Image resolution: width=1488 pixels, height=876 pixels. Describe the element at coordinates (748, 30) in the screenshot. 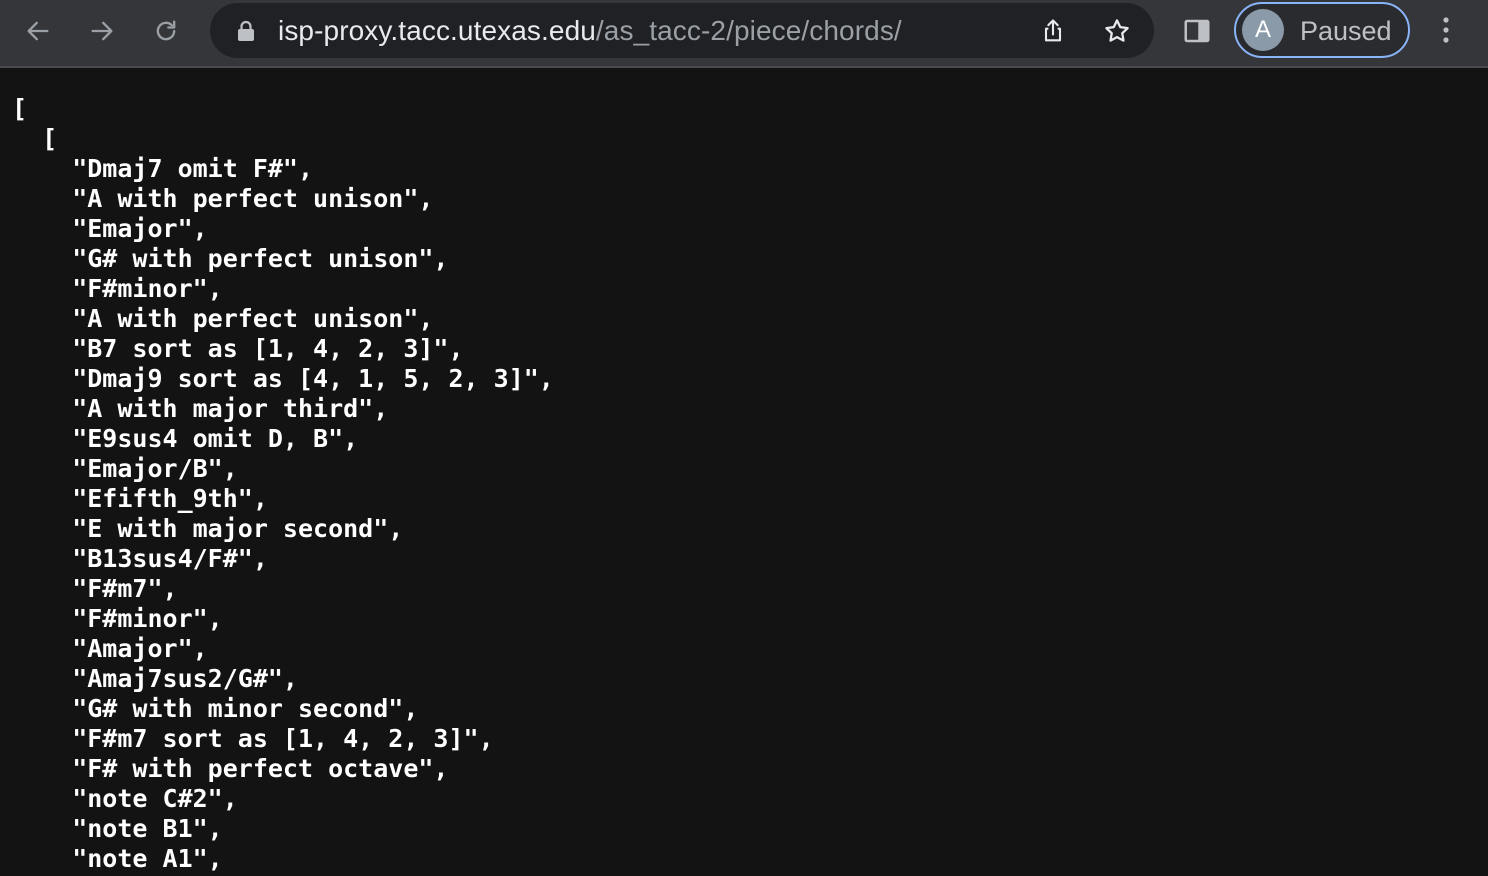

I see `url-path: /as_tacc-2/piece/chords/` at that location.